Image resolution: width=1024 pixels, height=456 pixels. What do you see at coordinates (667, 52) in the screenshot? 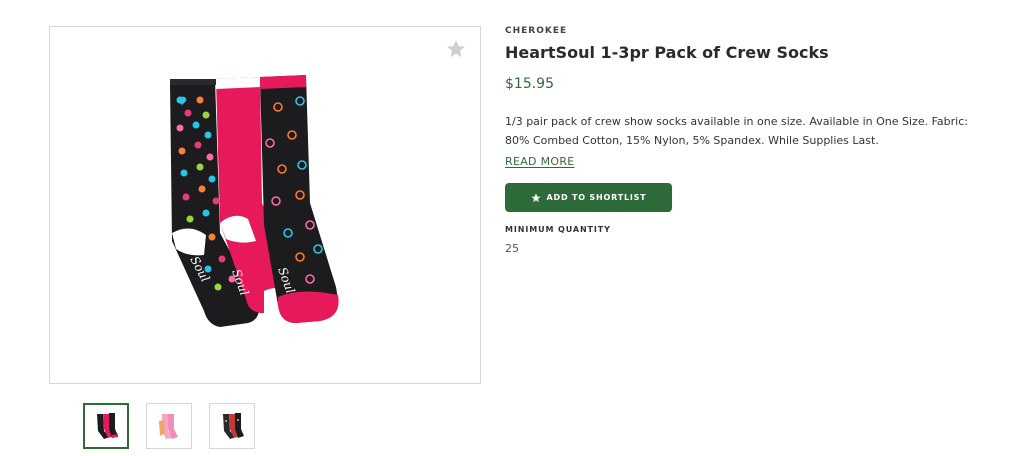
I see `product-title: HeartSoul 1-3pr Pack of Crew Socks` at bounding box center [667, 52].